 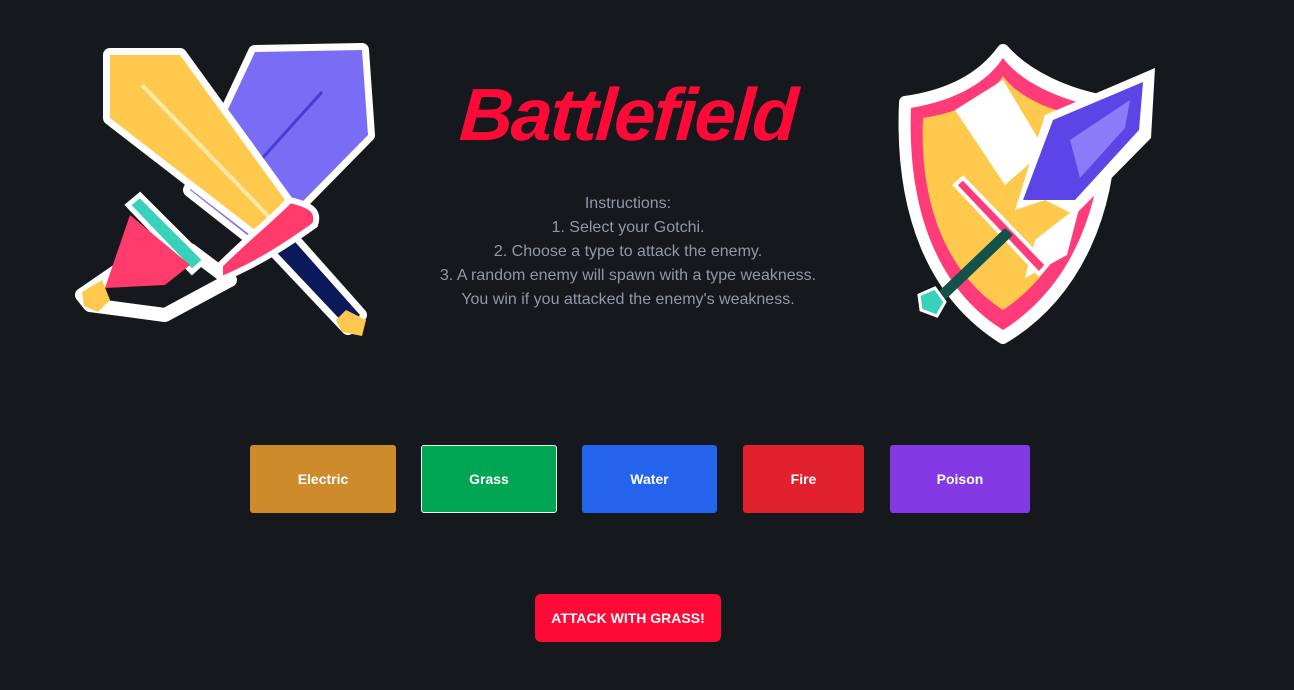 I want to click on type-button-poison: Poison, so click(x=960, y=479).